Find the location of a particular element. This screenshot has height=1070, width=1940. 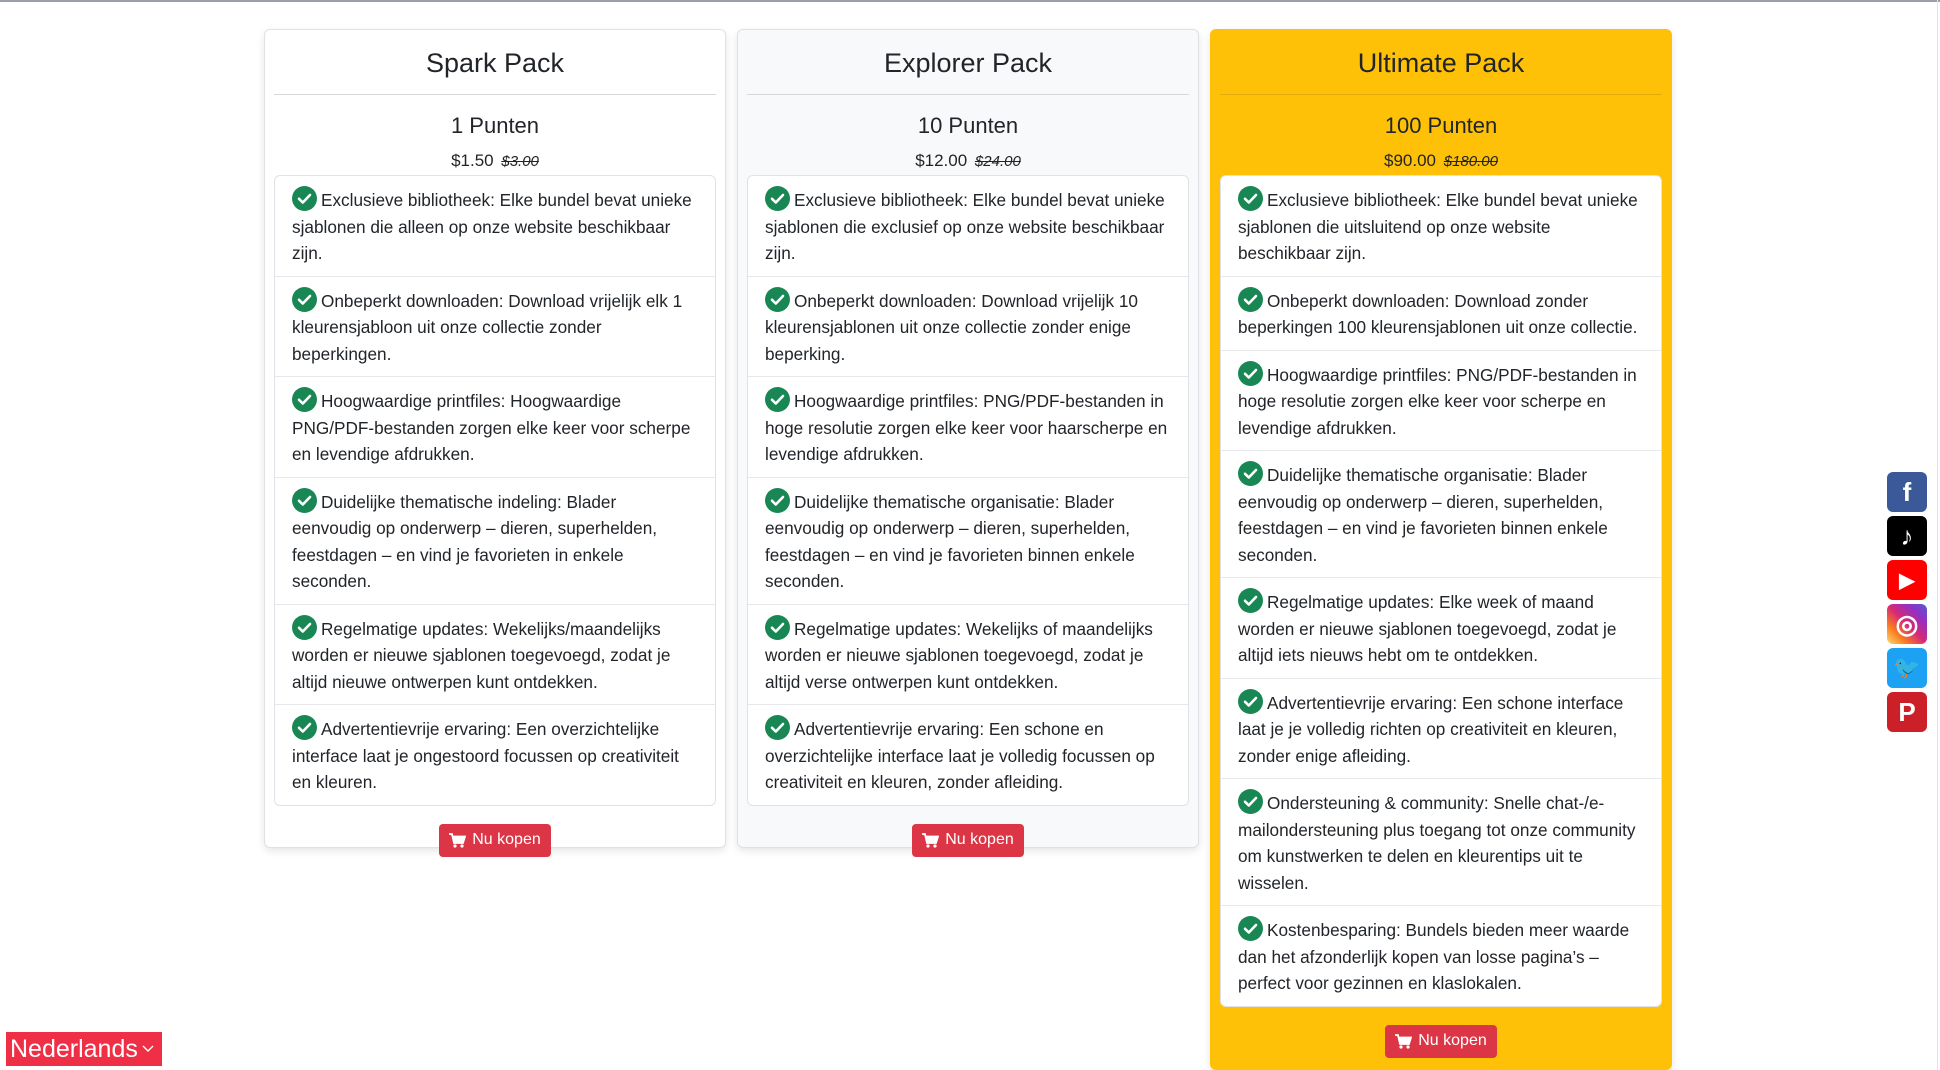

old-price: $180.00 is located at coordinates (1470, 161).